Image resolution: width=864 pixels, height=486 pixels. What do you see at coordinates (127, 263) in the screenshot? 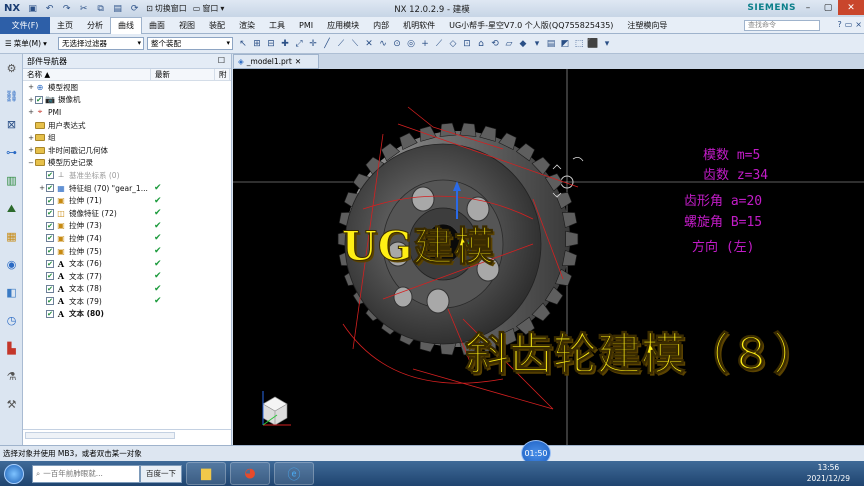
I see `tree-row: ✔ A 文本 (76) ✔` at bounding box center [127, 263].